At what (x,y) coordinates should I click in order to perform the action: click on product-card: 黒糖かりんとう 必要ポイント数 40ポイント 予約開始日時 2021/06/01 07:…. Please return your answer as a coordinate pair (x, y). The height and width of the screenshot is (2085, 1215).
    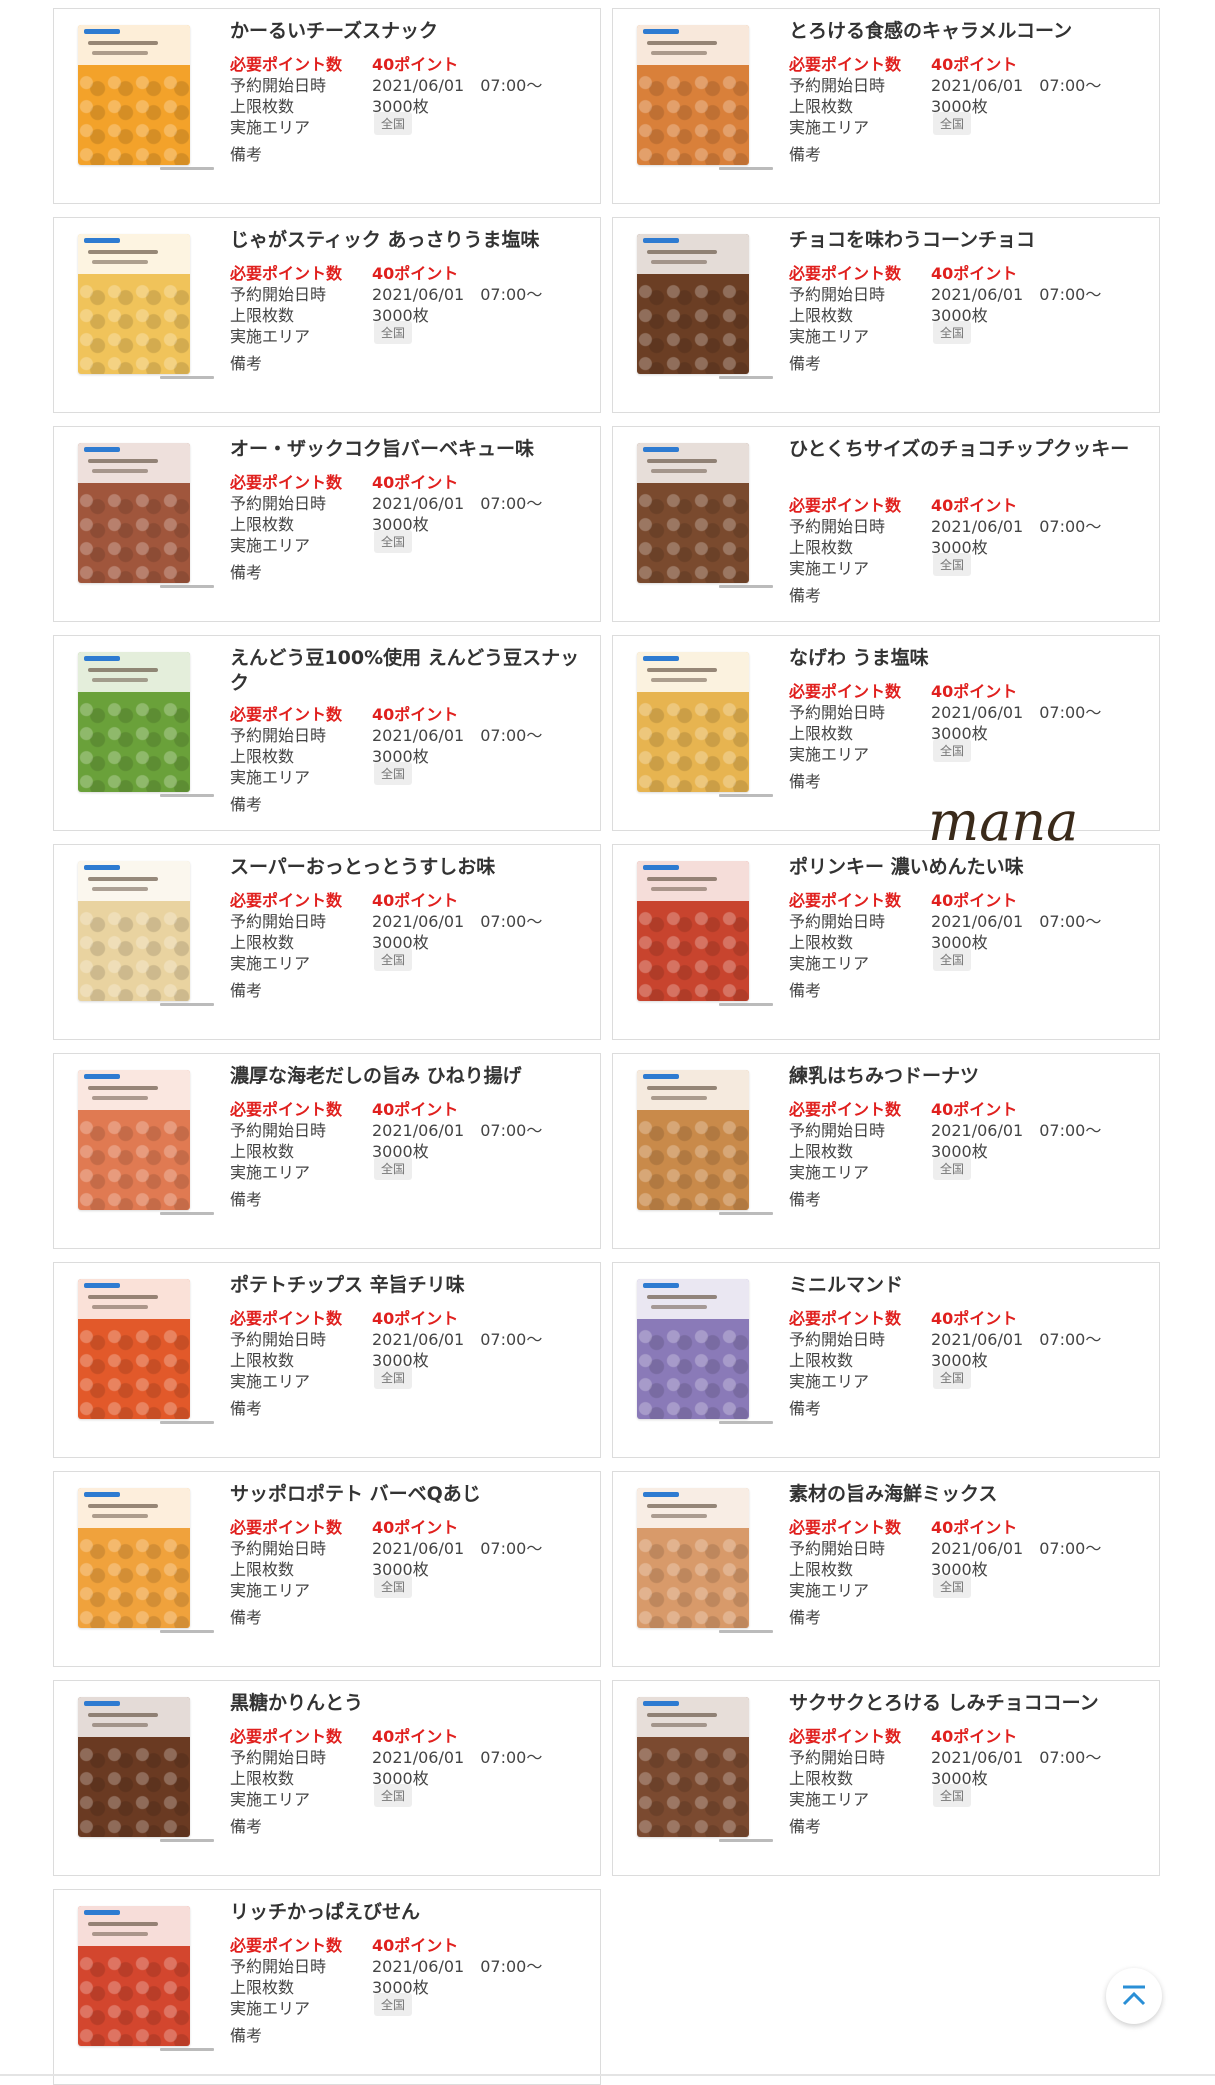
    Looking at the image, I should click on (327, 1778).